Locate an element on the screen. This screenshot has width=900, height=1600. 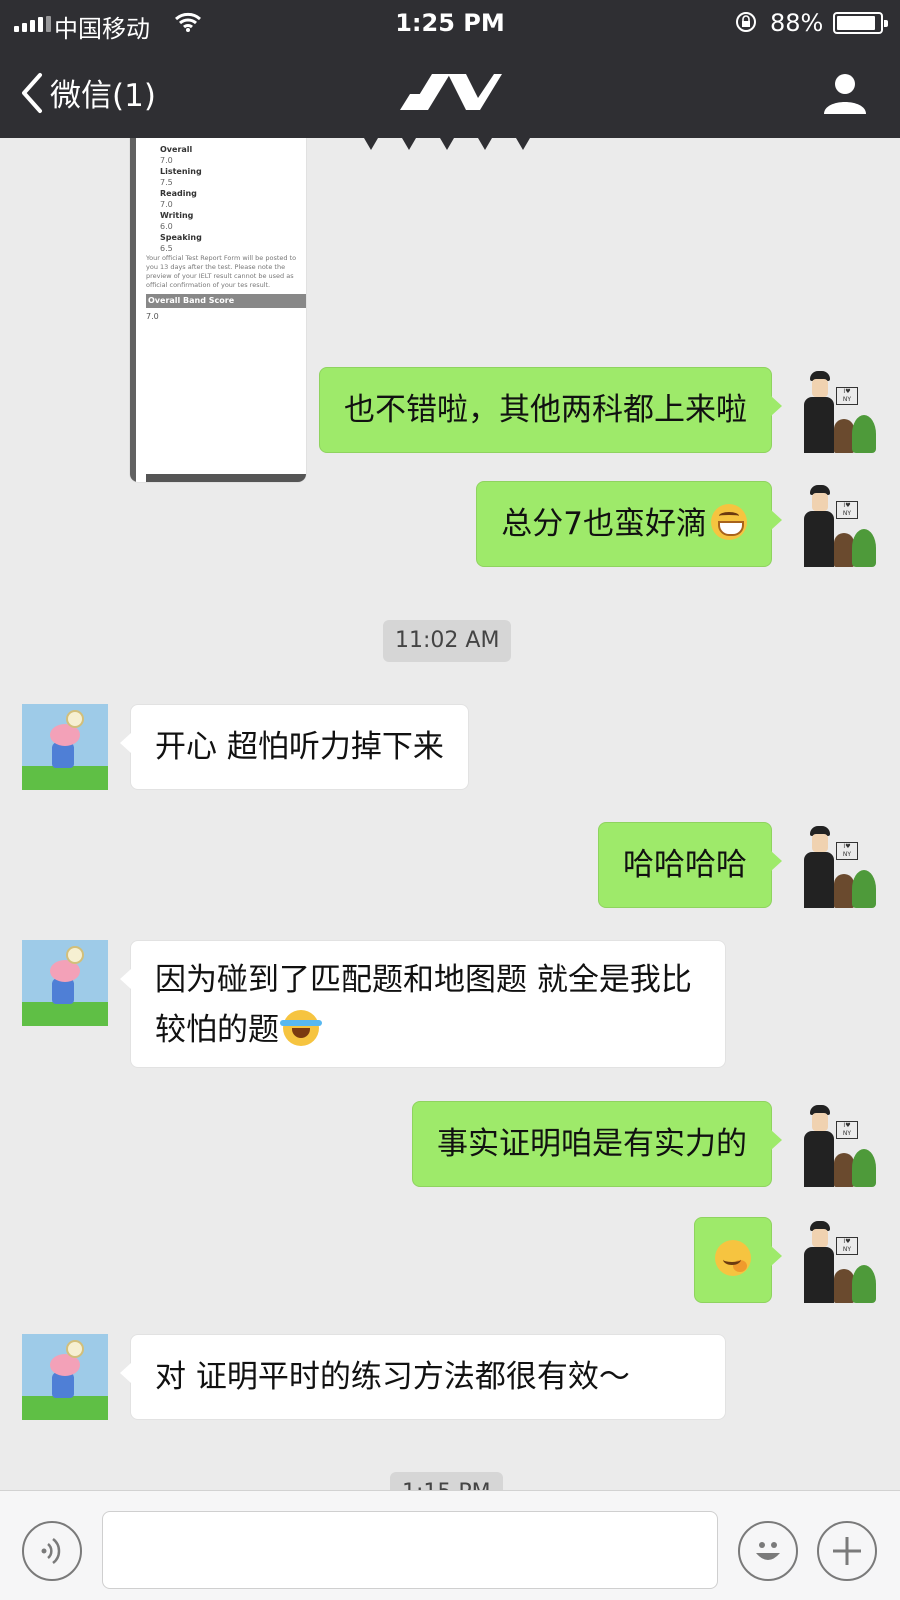
back-button: 微信(1) is located at coordinates (87, 92).